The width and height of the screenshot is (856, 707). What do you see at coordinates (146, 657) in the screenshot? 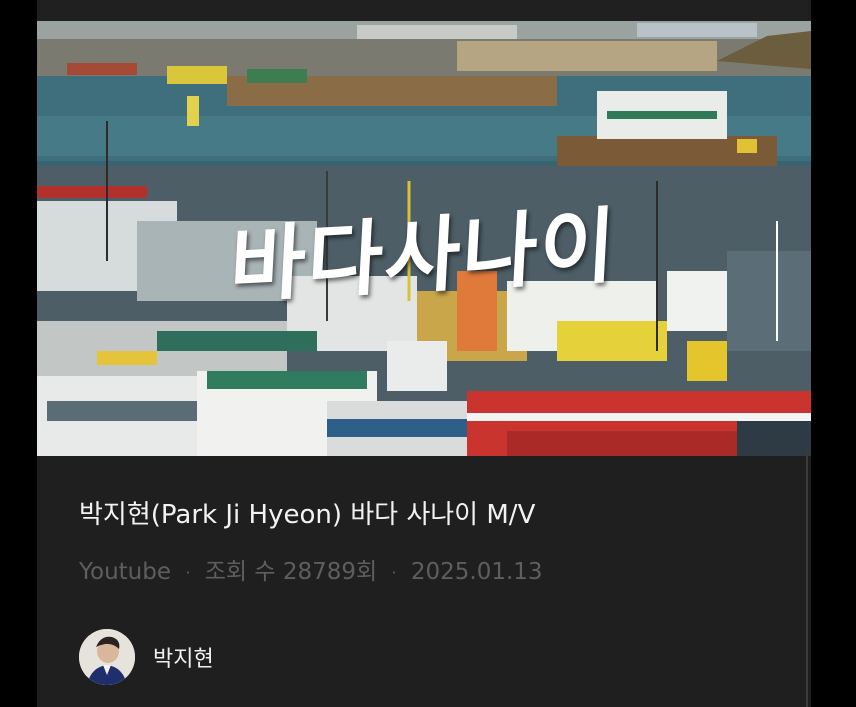
I see `channel-row: 박지현` at bounding box center [146, 657].